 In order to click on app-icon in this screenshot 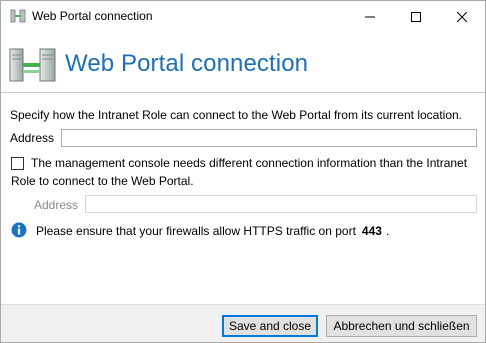, I will do `click(18, 16)`.